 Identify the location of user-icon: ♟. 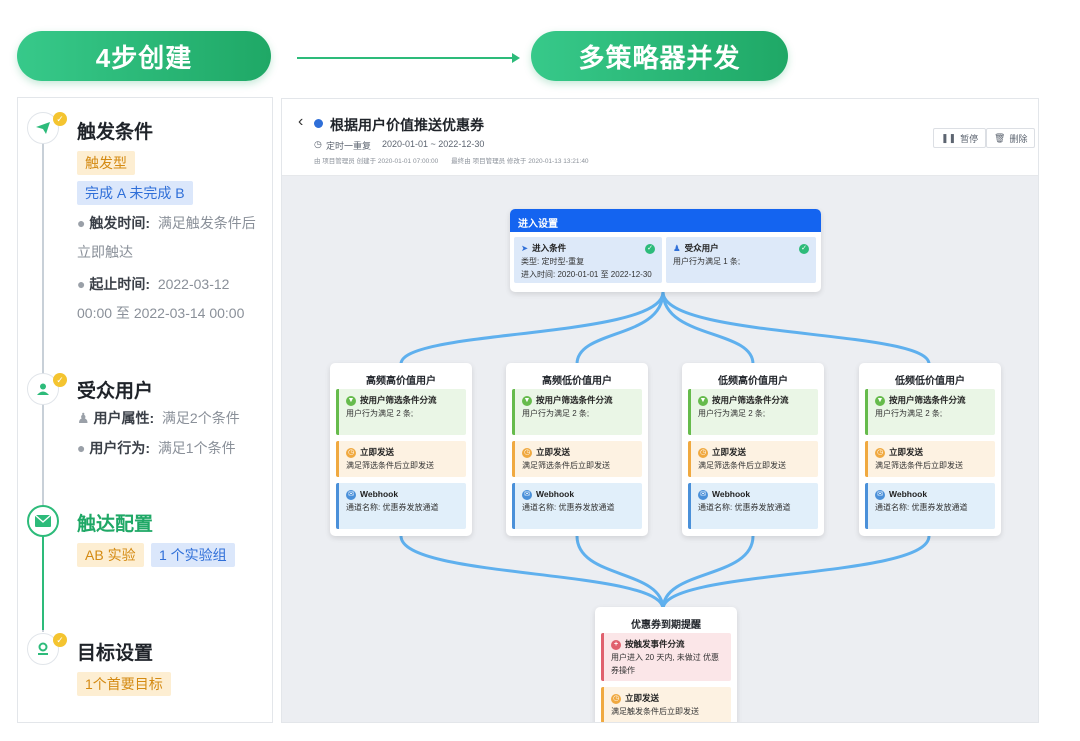
(677, 248).